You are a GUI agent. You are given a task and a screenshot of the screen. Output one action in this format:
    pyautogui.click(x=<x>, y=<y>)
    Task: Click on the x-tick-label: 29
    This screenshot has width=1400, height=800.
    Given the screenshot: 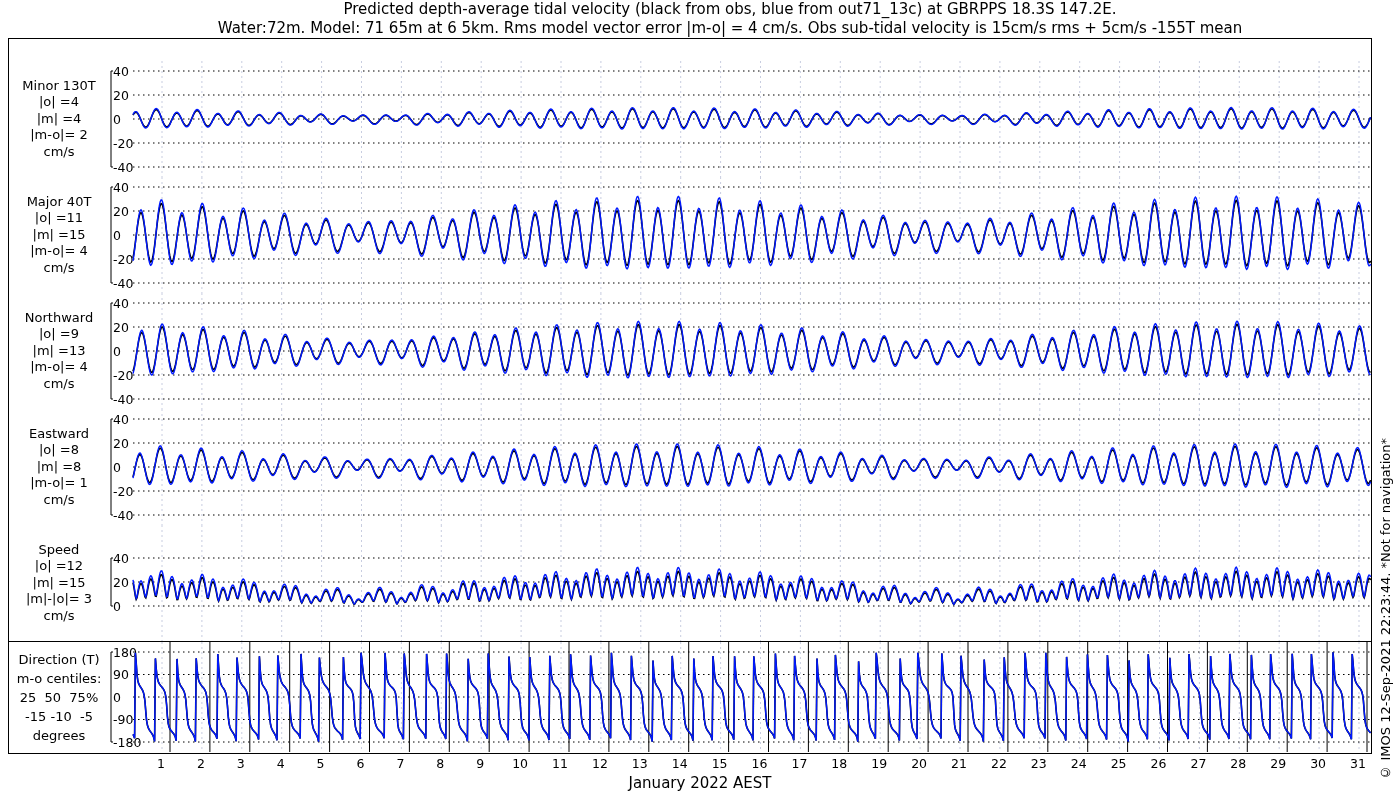 What is the action you would take?
    pyautogui.click(x=1278, y=764)
    